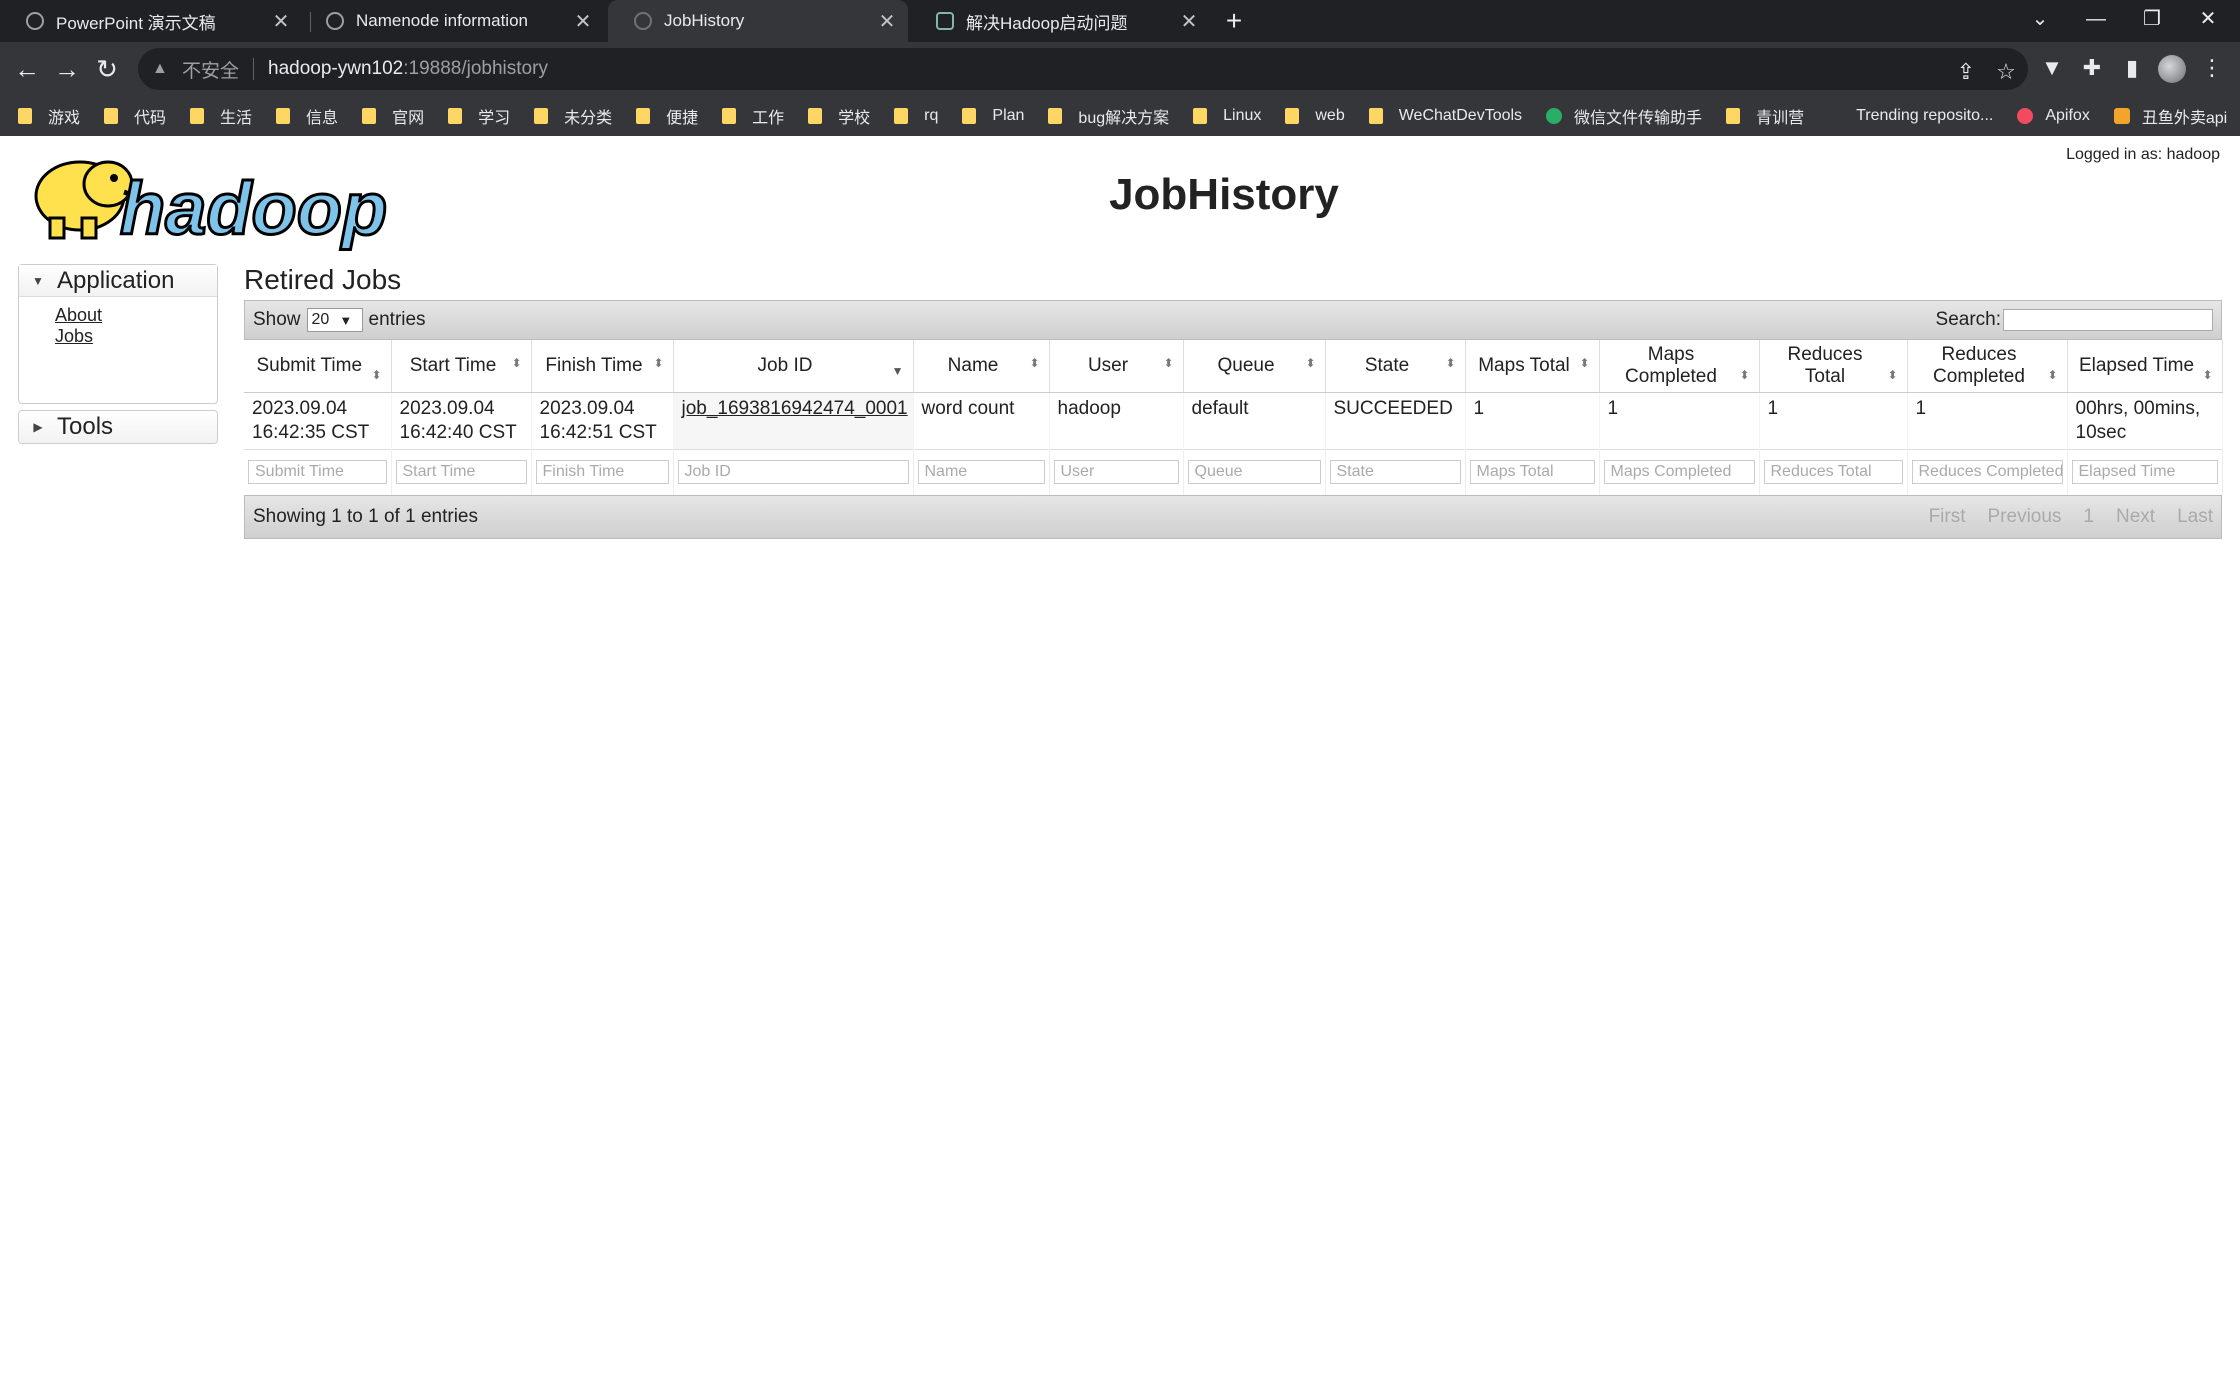 This screenshot has width=2240, height=1400. Describe the element at coordinates (2135, 517) in the screenshot. I see `pager-next-button: Next` at that location.